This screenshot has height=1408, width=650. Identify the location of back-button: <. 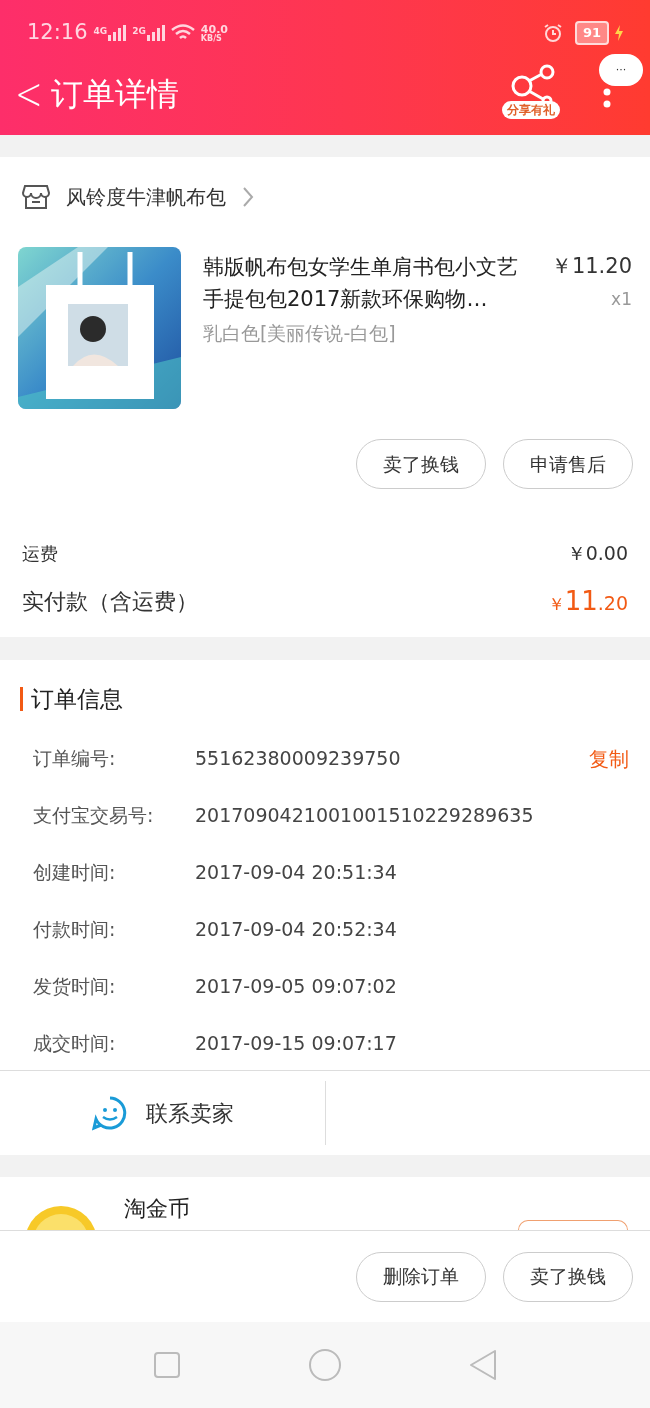
(30, 93).